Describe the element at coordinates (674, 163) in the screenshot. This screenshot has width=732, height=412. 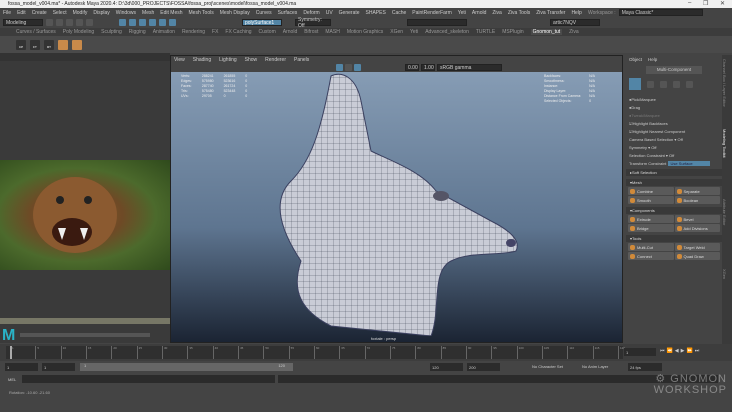
I see `transform-constraint: Transform Constraint Use Surface` at that location.